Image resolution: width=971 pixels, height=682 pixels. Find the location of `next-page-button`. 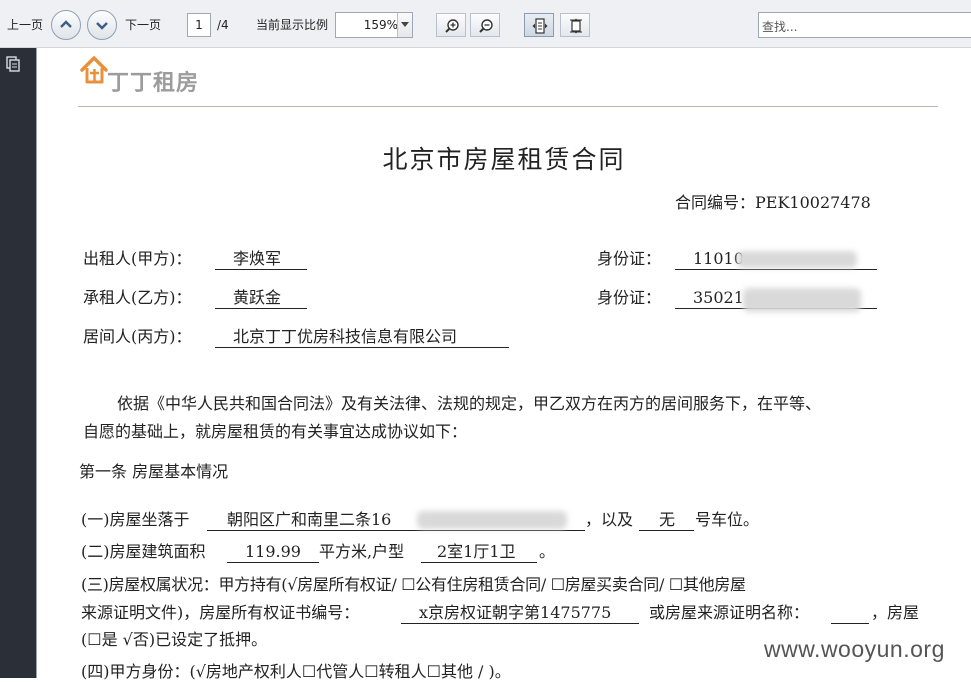

next-page-button is located at coordinates (102, 25).